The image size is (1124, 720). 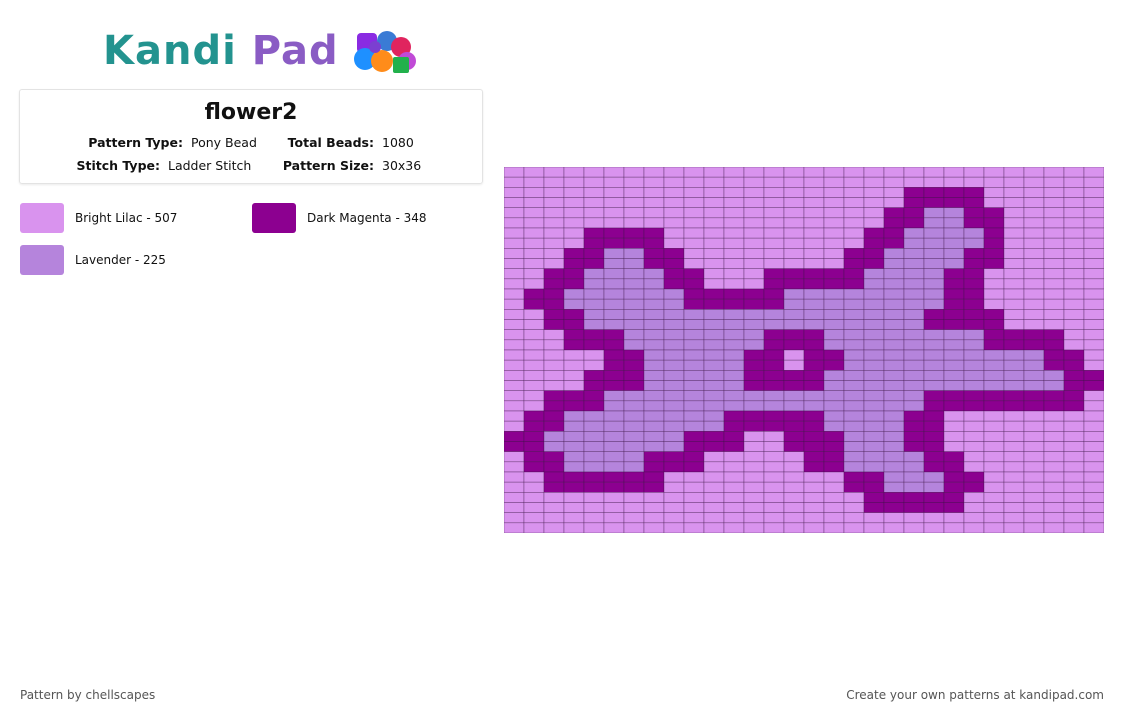 What do you see at coordinates (263, 51) in the screenshot?
I see `kandi-pad-logo: Kandi Pad` at bounding box center [263, 51].